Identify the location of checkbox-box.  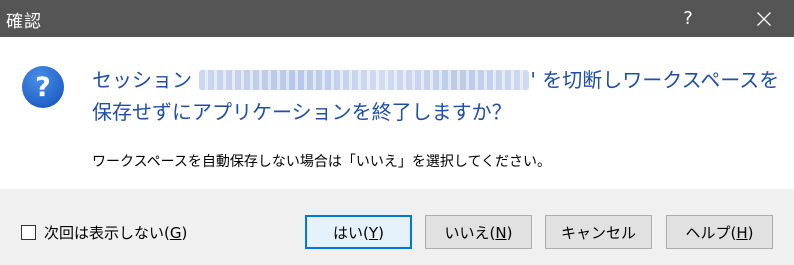
(28, 232).